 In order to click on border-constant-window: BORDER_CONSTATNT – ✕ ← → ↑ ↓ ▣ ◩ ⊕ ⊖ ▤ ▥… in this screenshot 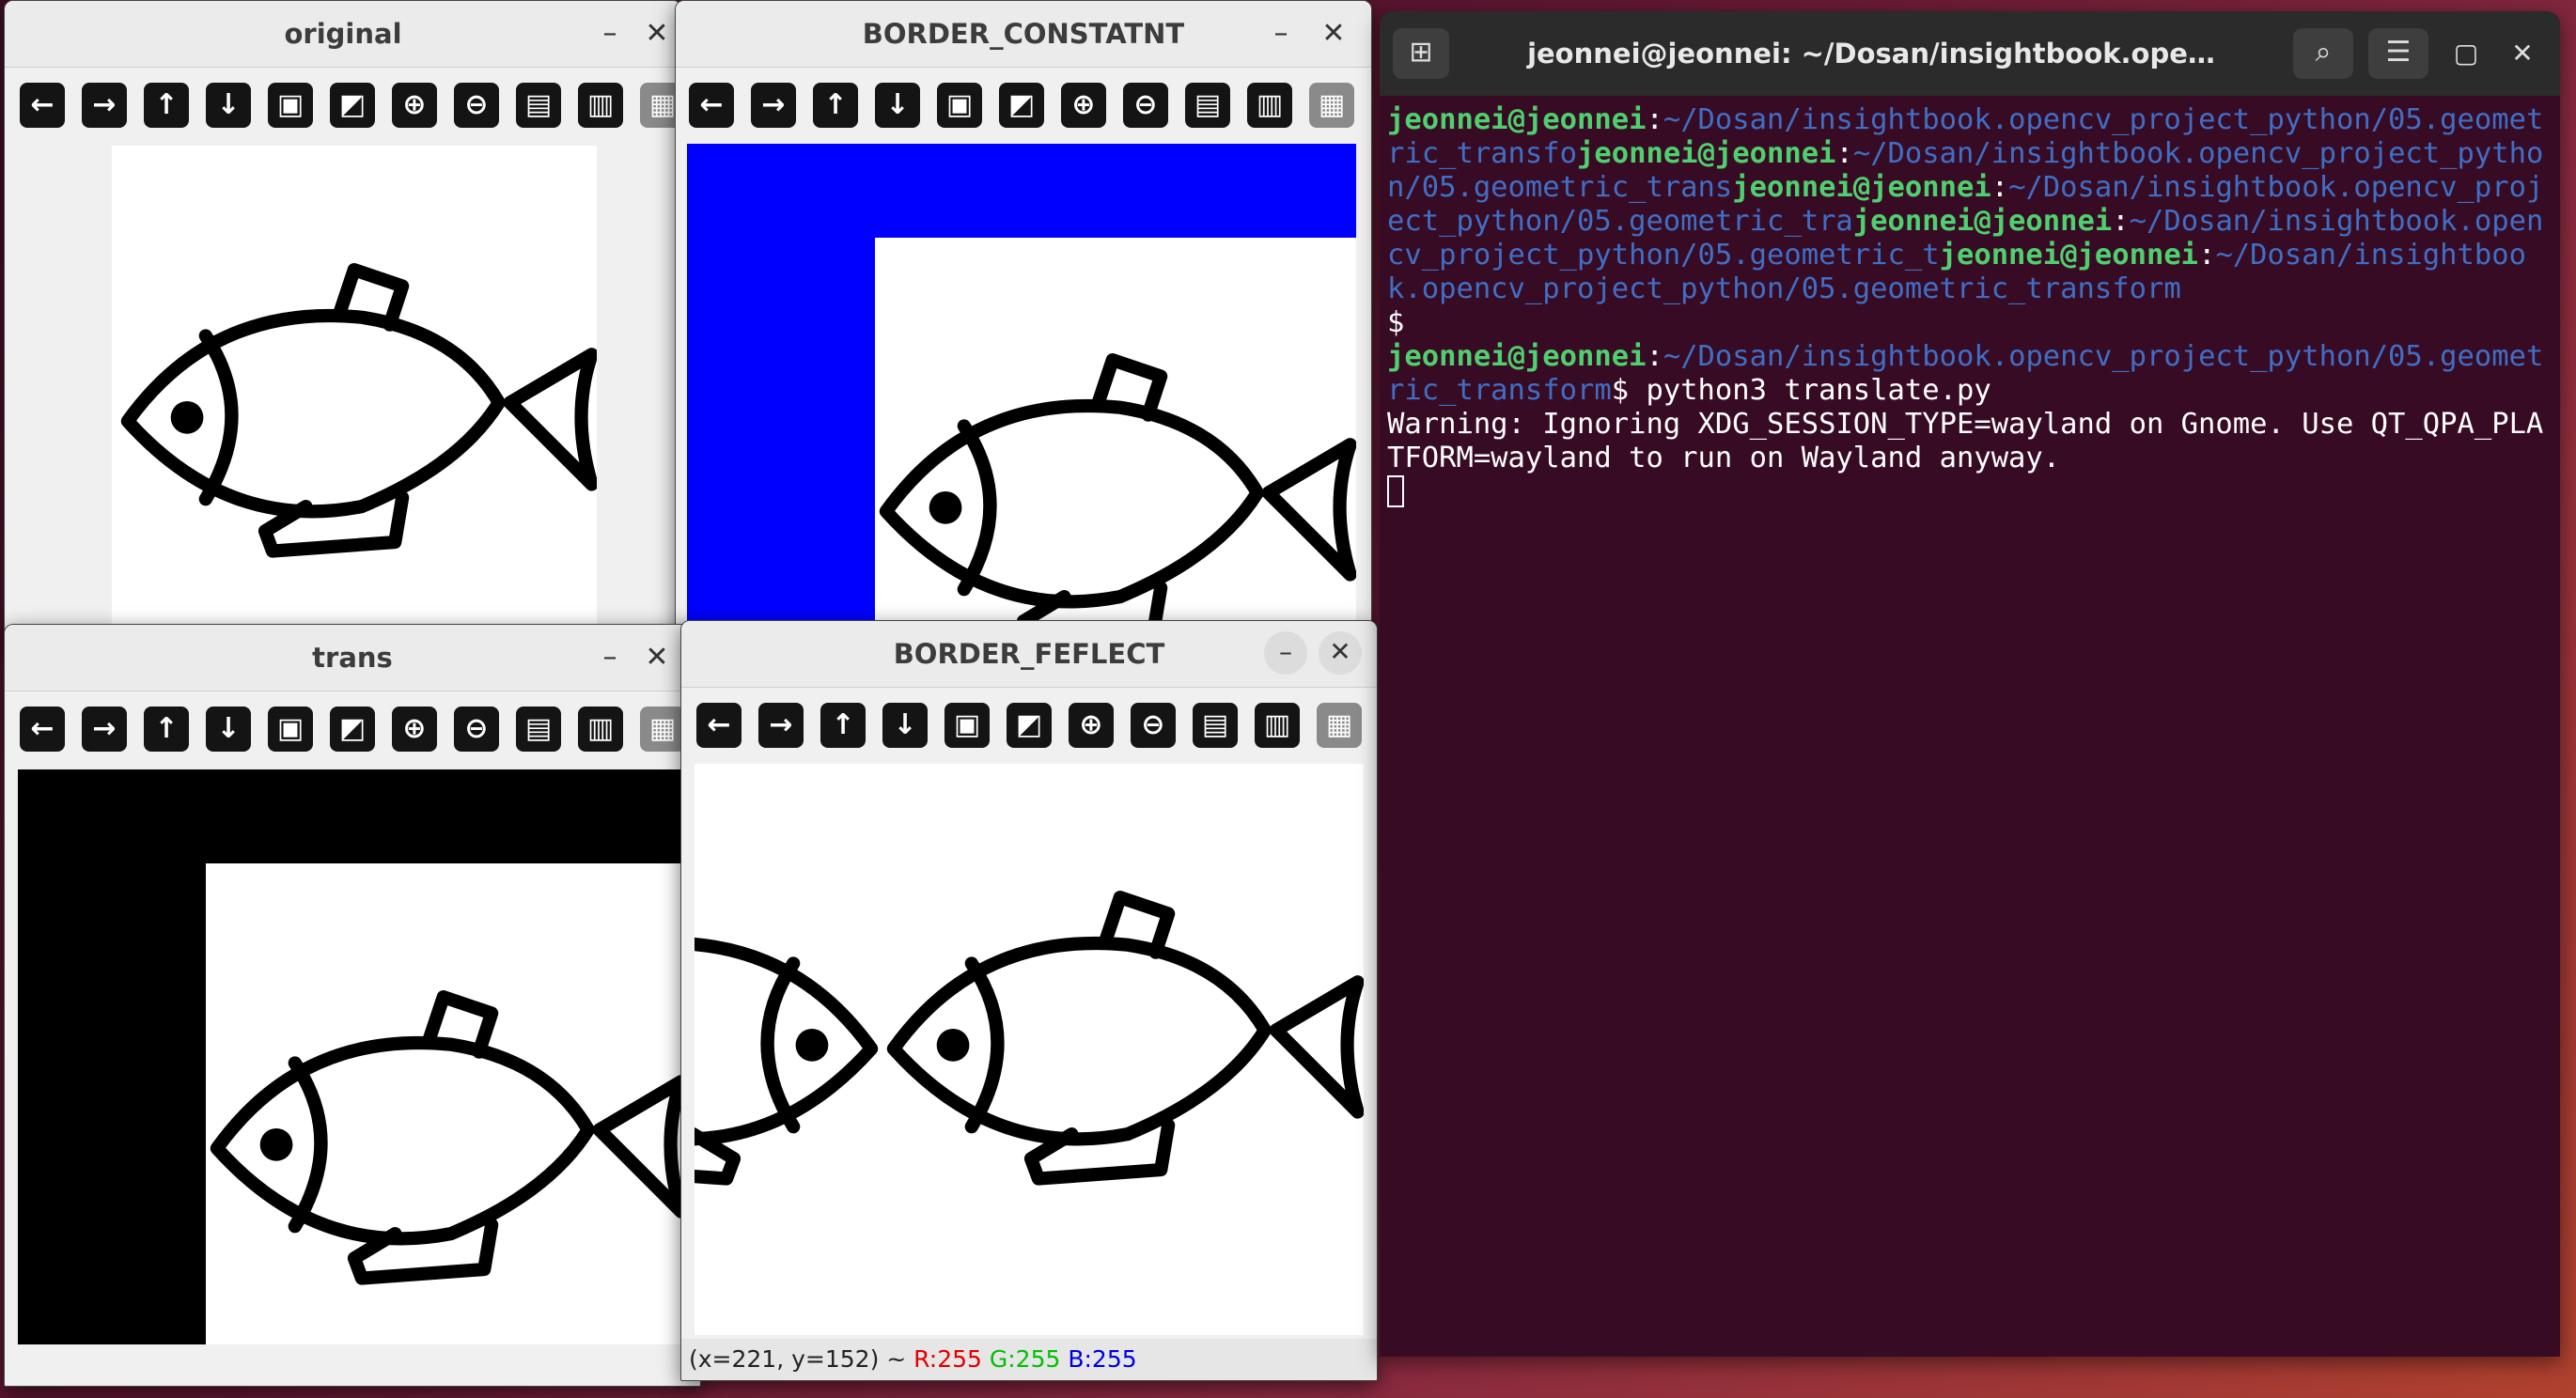, I will do `click(1024, 325)`.